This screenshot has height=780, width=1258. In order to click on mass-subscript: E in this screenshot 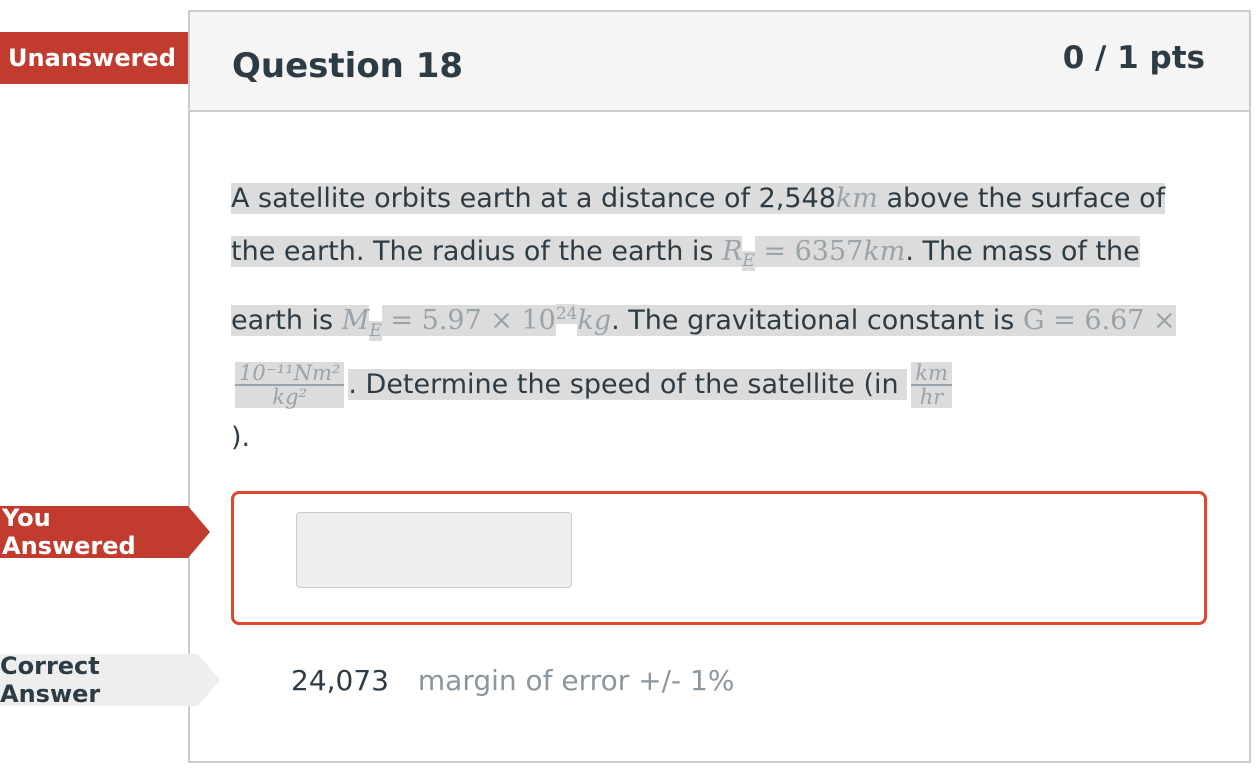, I will do `click(375, 330)`.